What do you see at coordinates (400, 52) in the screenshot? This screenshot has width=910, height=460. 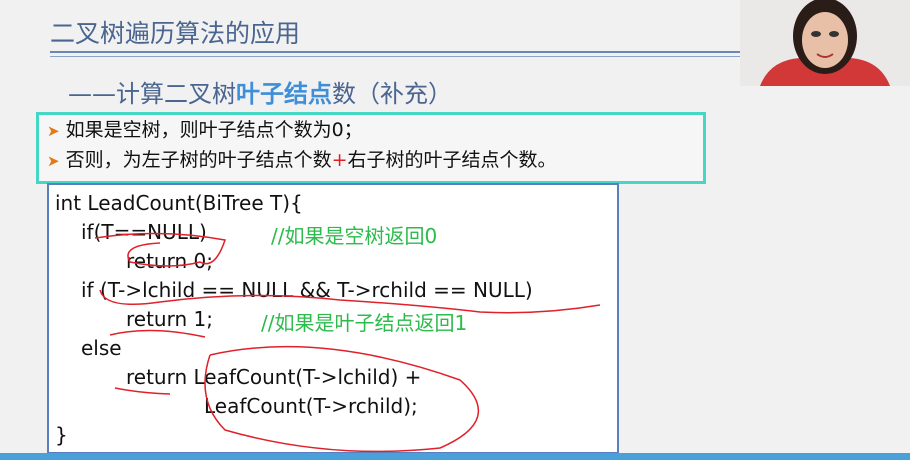 I see `title-divider` at bounding box center [400, 52].